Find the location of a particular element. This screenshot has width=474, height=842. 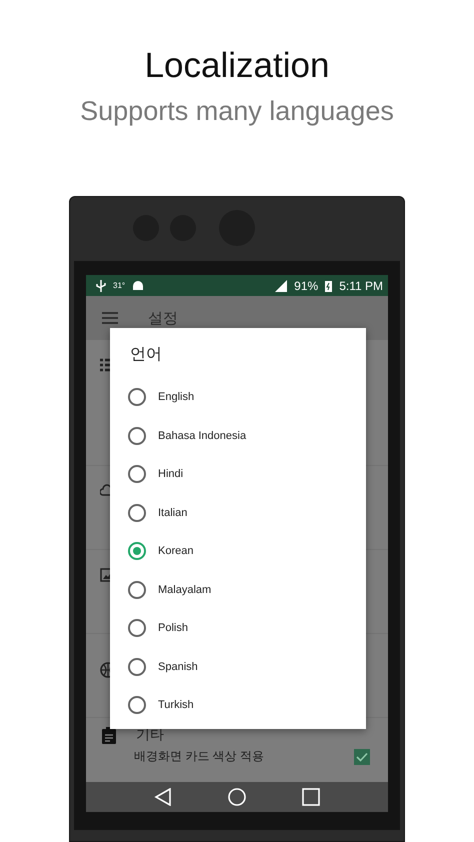

signal-icon is located at coordinates (281, 286).